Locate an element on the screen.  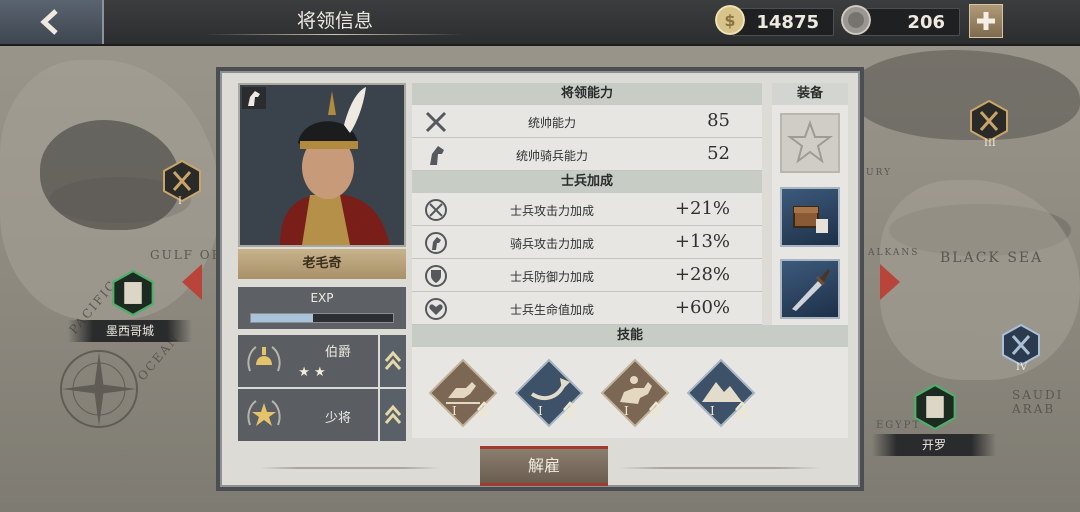
shield-circle-icon is located at coordinates (436, 276).